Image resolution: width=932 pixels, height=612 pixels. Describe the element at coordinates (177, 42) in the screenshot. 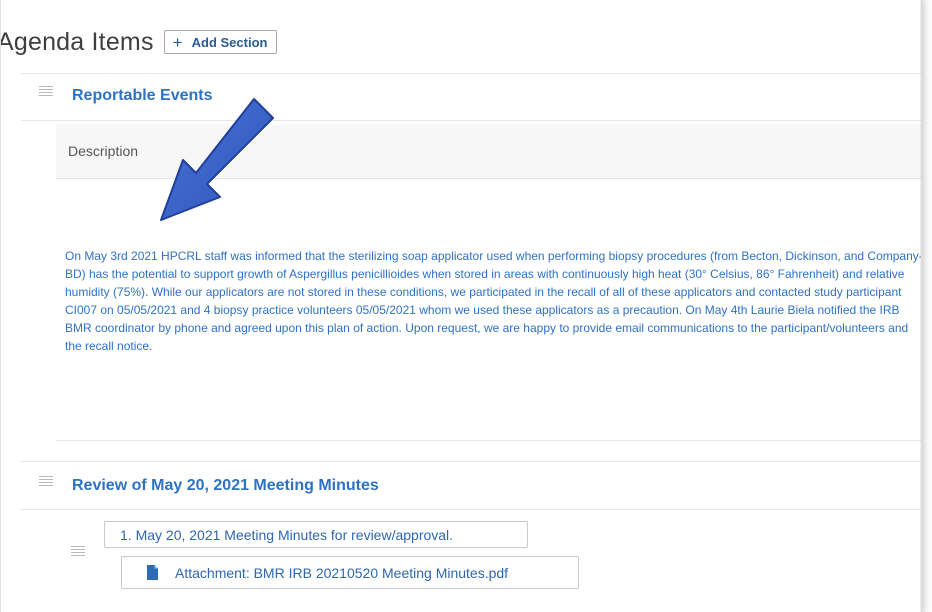

I see `plus-icon: +` at that location.